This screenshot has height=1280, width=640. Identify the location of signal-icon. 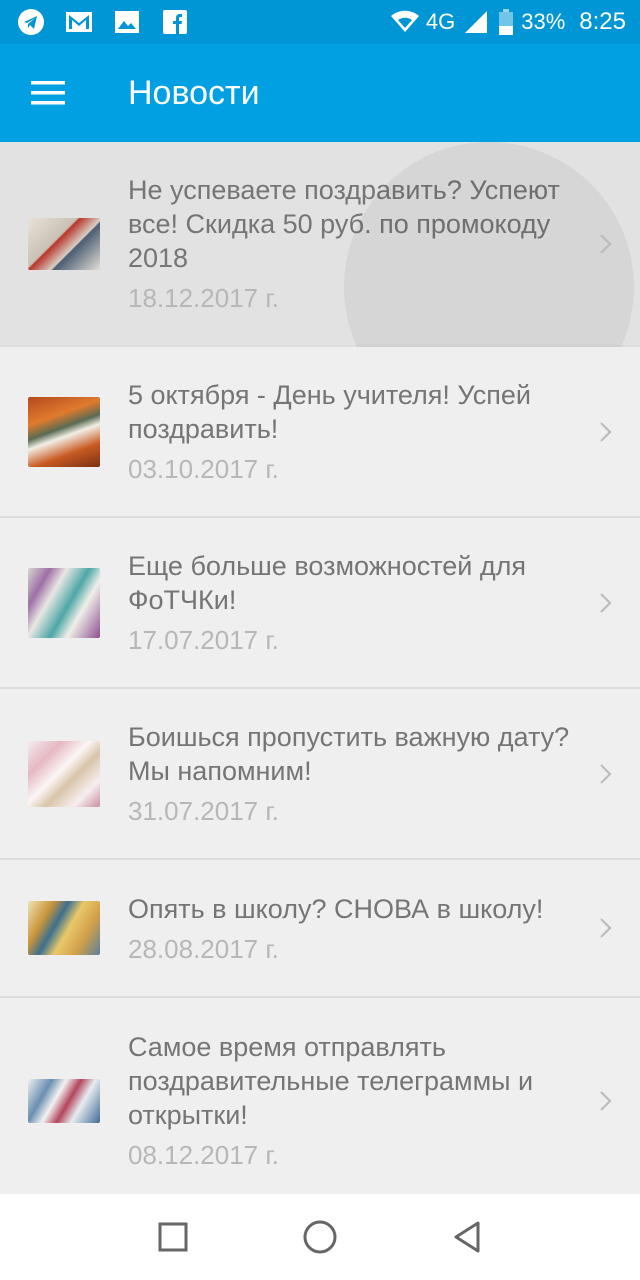
(476, 22).